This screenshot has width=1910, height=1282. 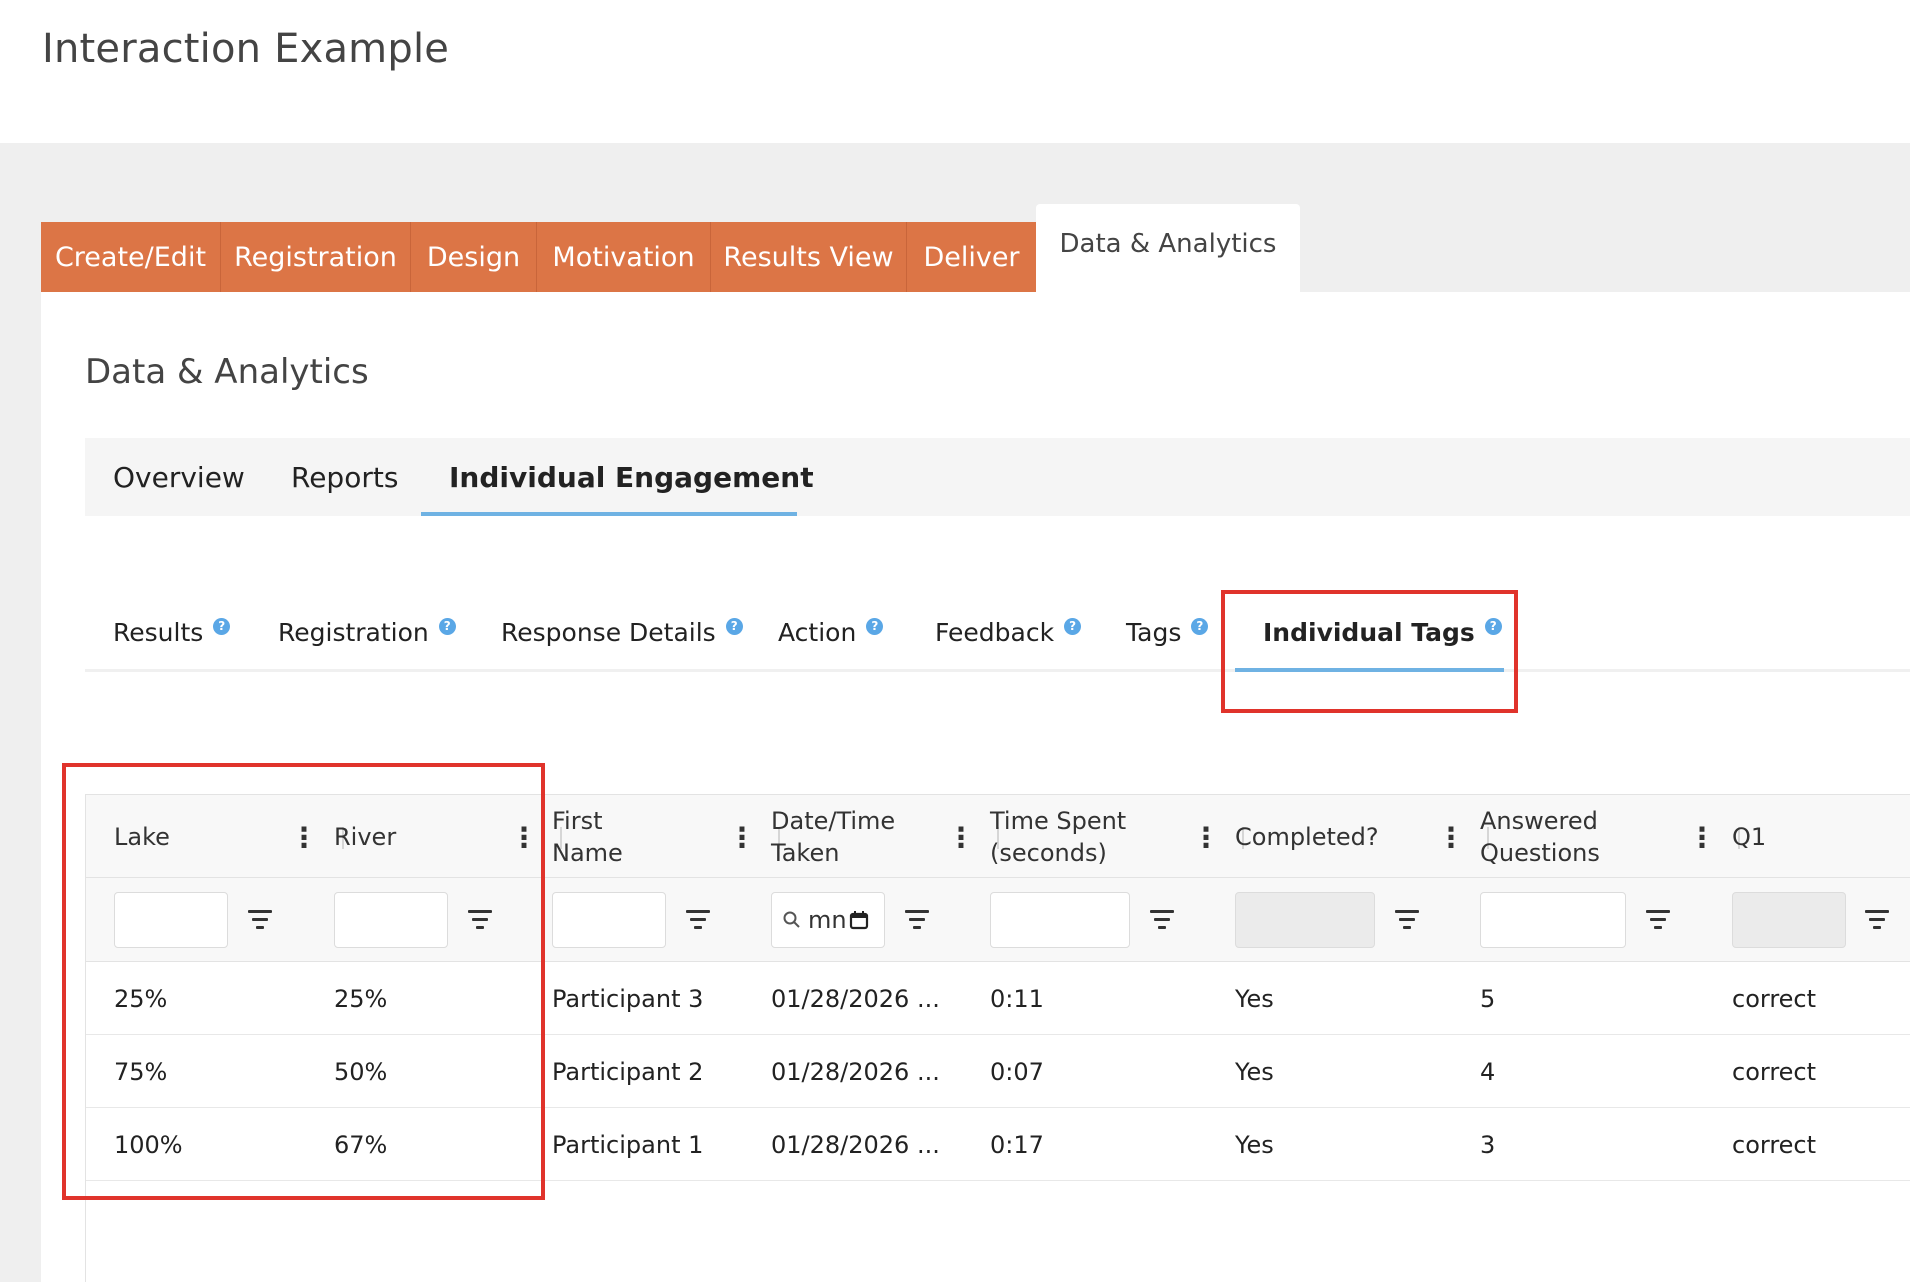 I want to click on annotation-highlight-individual-tags, so click(x=1369, y=651).